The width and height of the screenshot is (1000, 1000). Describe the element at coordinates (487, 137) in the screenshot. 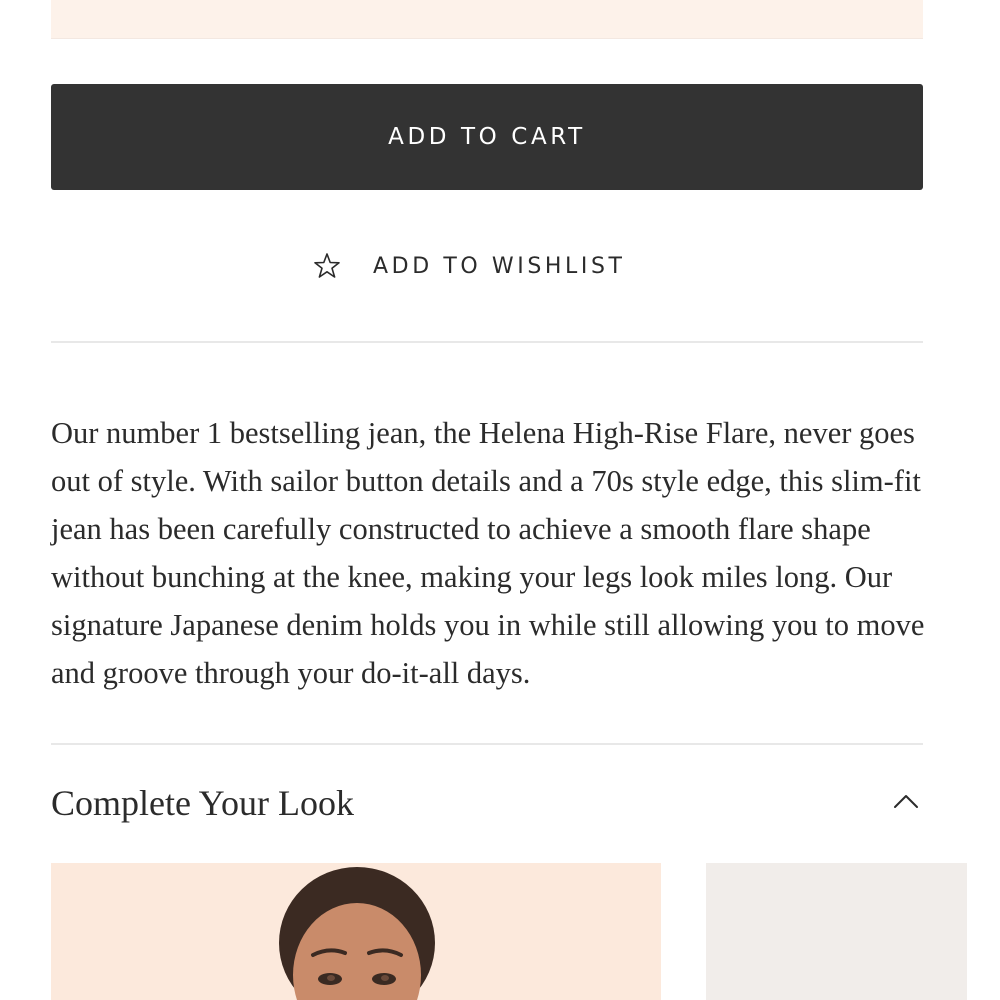

I see `add-to-cart-button: ADD TO CART` at that location.